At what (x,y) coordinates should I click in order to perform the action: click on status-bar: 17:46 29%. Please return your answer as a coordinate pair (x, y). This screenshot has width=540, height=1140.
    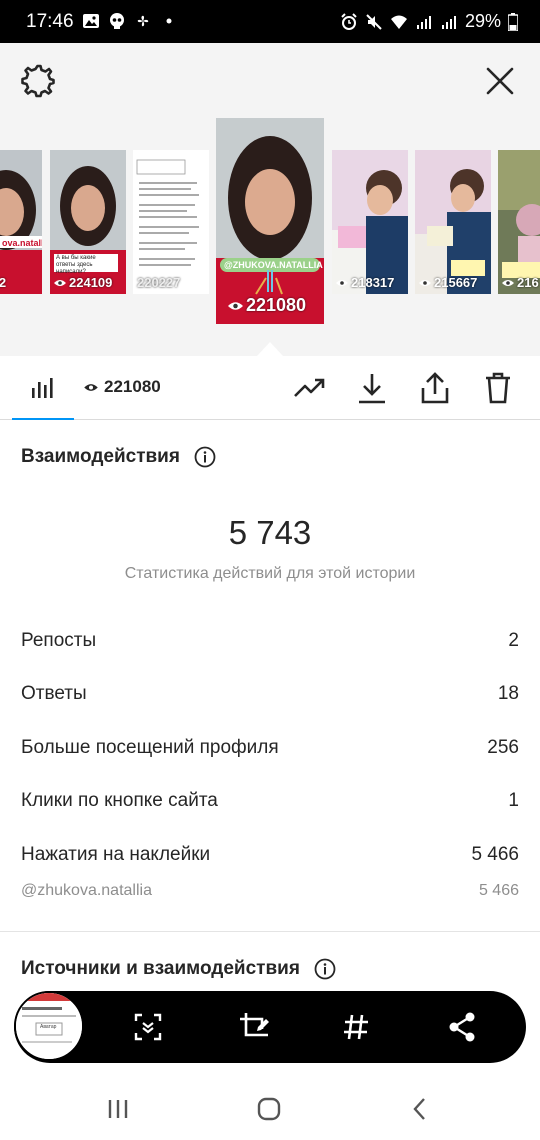
    Looking at the image, I should click on (270, 21).